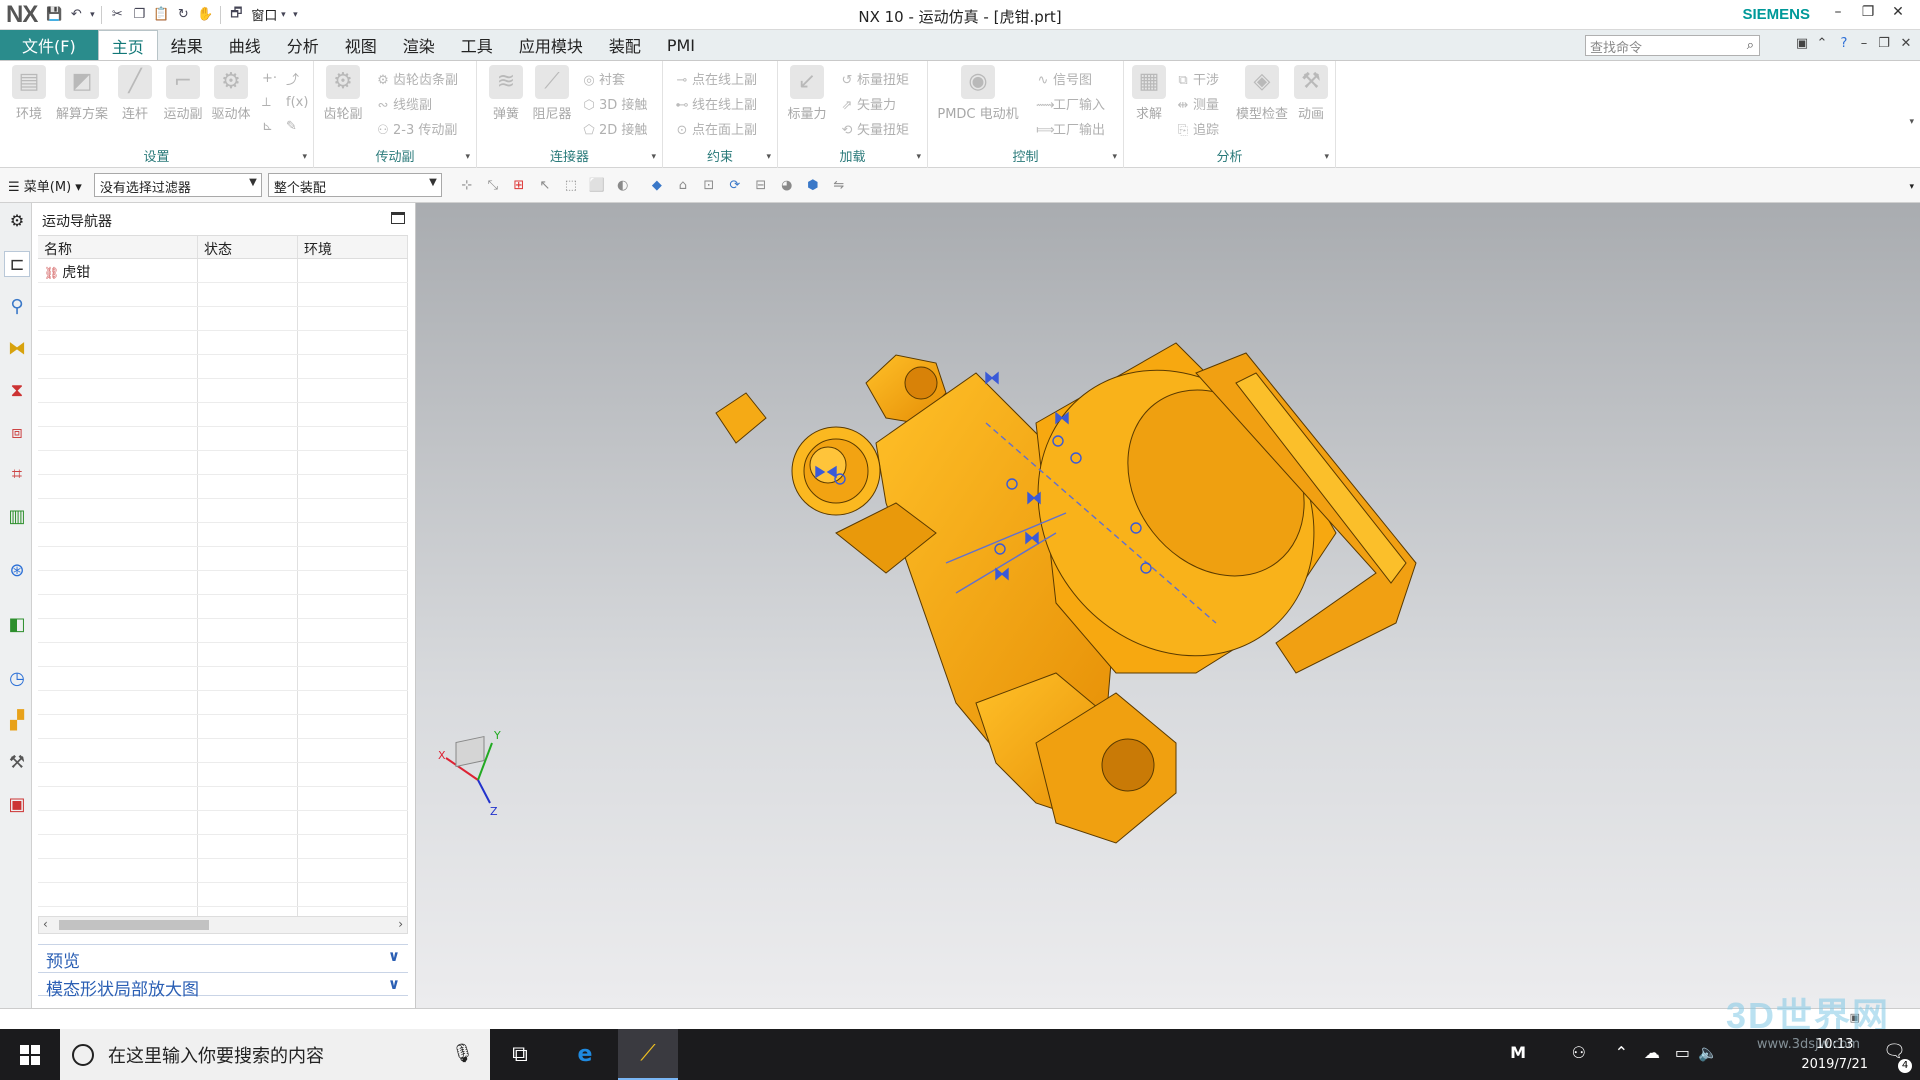 Image resolution: width=1920 pixels, height=1080 pixels. I want to click on tab-results: 结果, so click(187, 45).